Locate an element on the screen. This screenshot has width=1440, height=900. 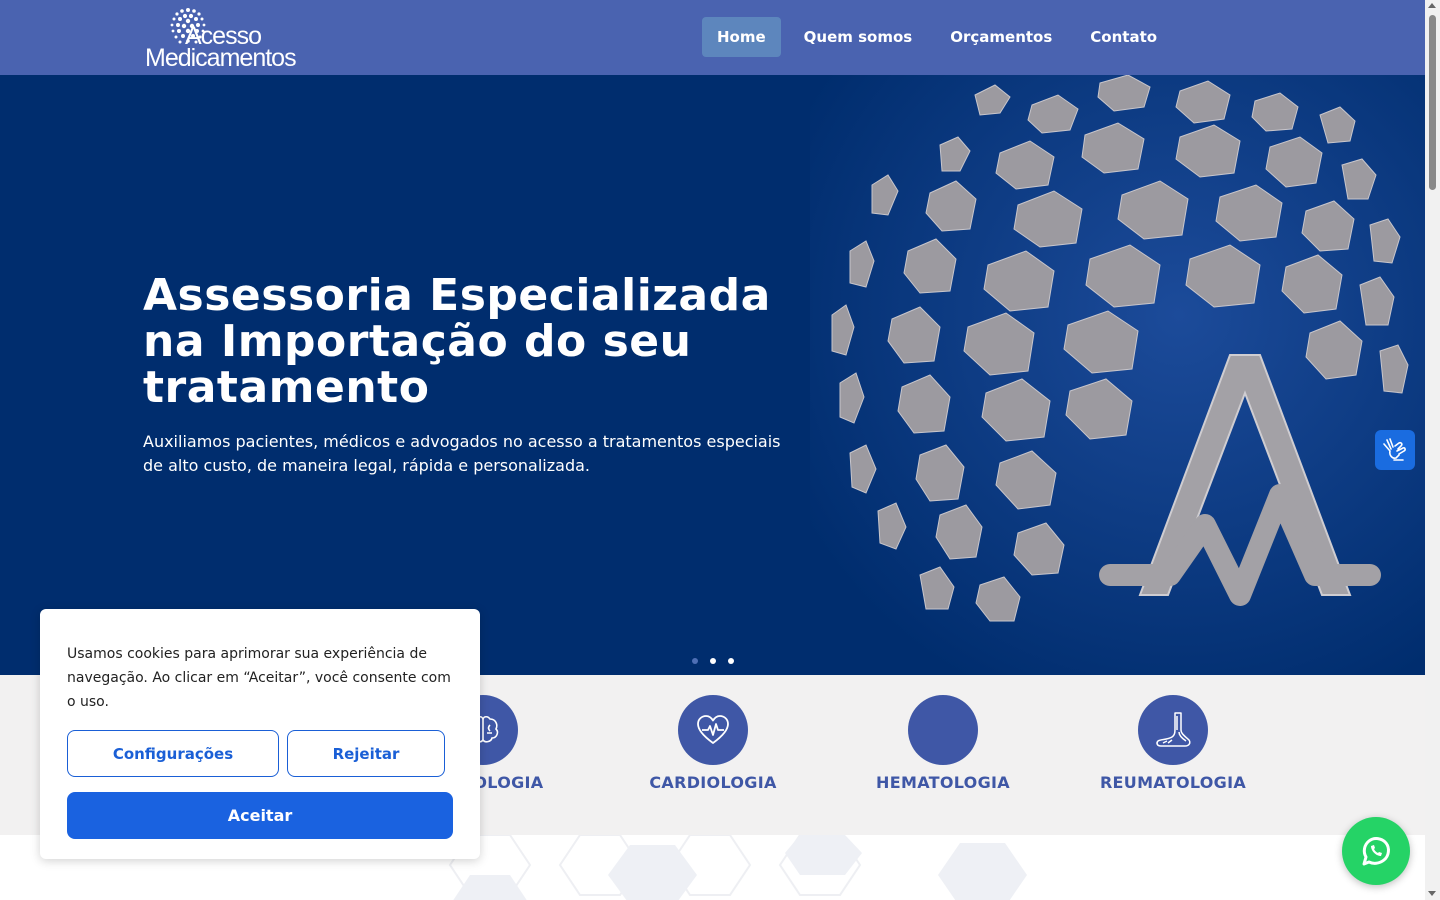
specialty-cardiologia: CARDIOLOGIA is located at coordinates (713, 743).